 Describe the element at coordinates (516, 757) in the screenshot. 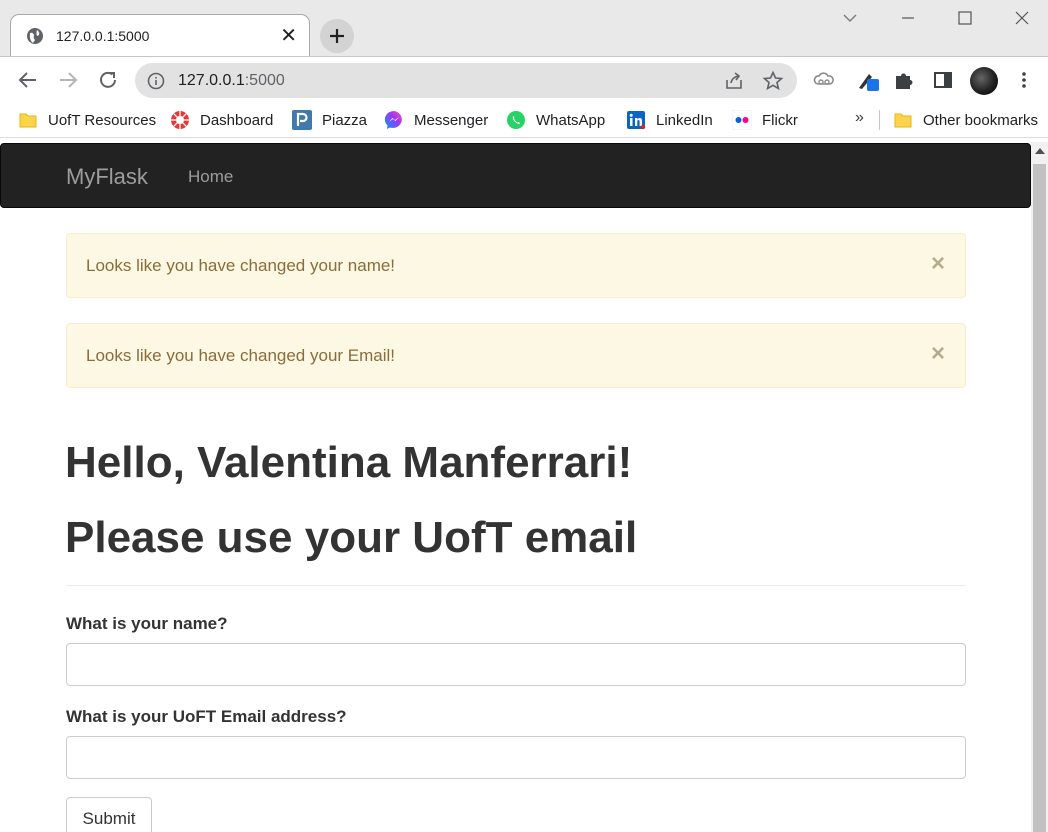

I see `email-input` at that location.